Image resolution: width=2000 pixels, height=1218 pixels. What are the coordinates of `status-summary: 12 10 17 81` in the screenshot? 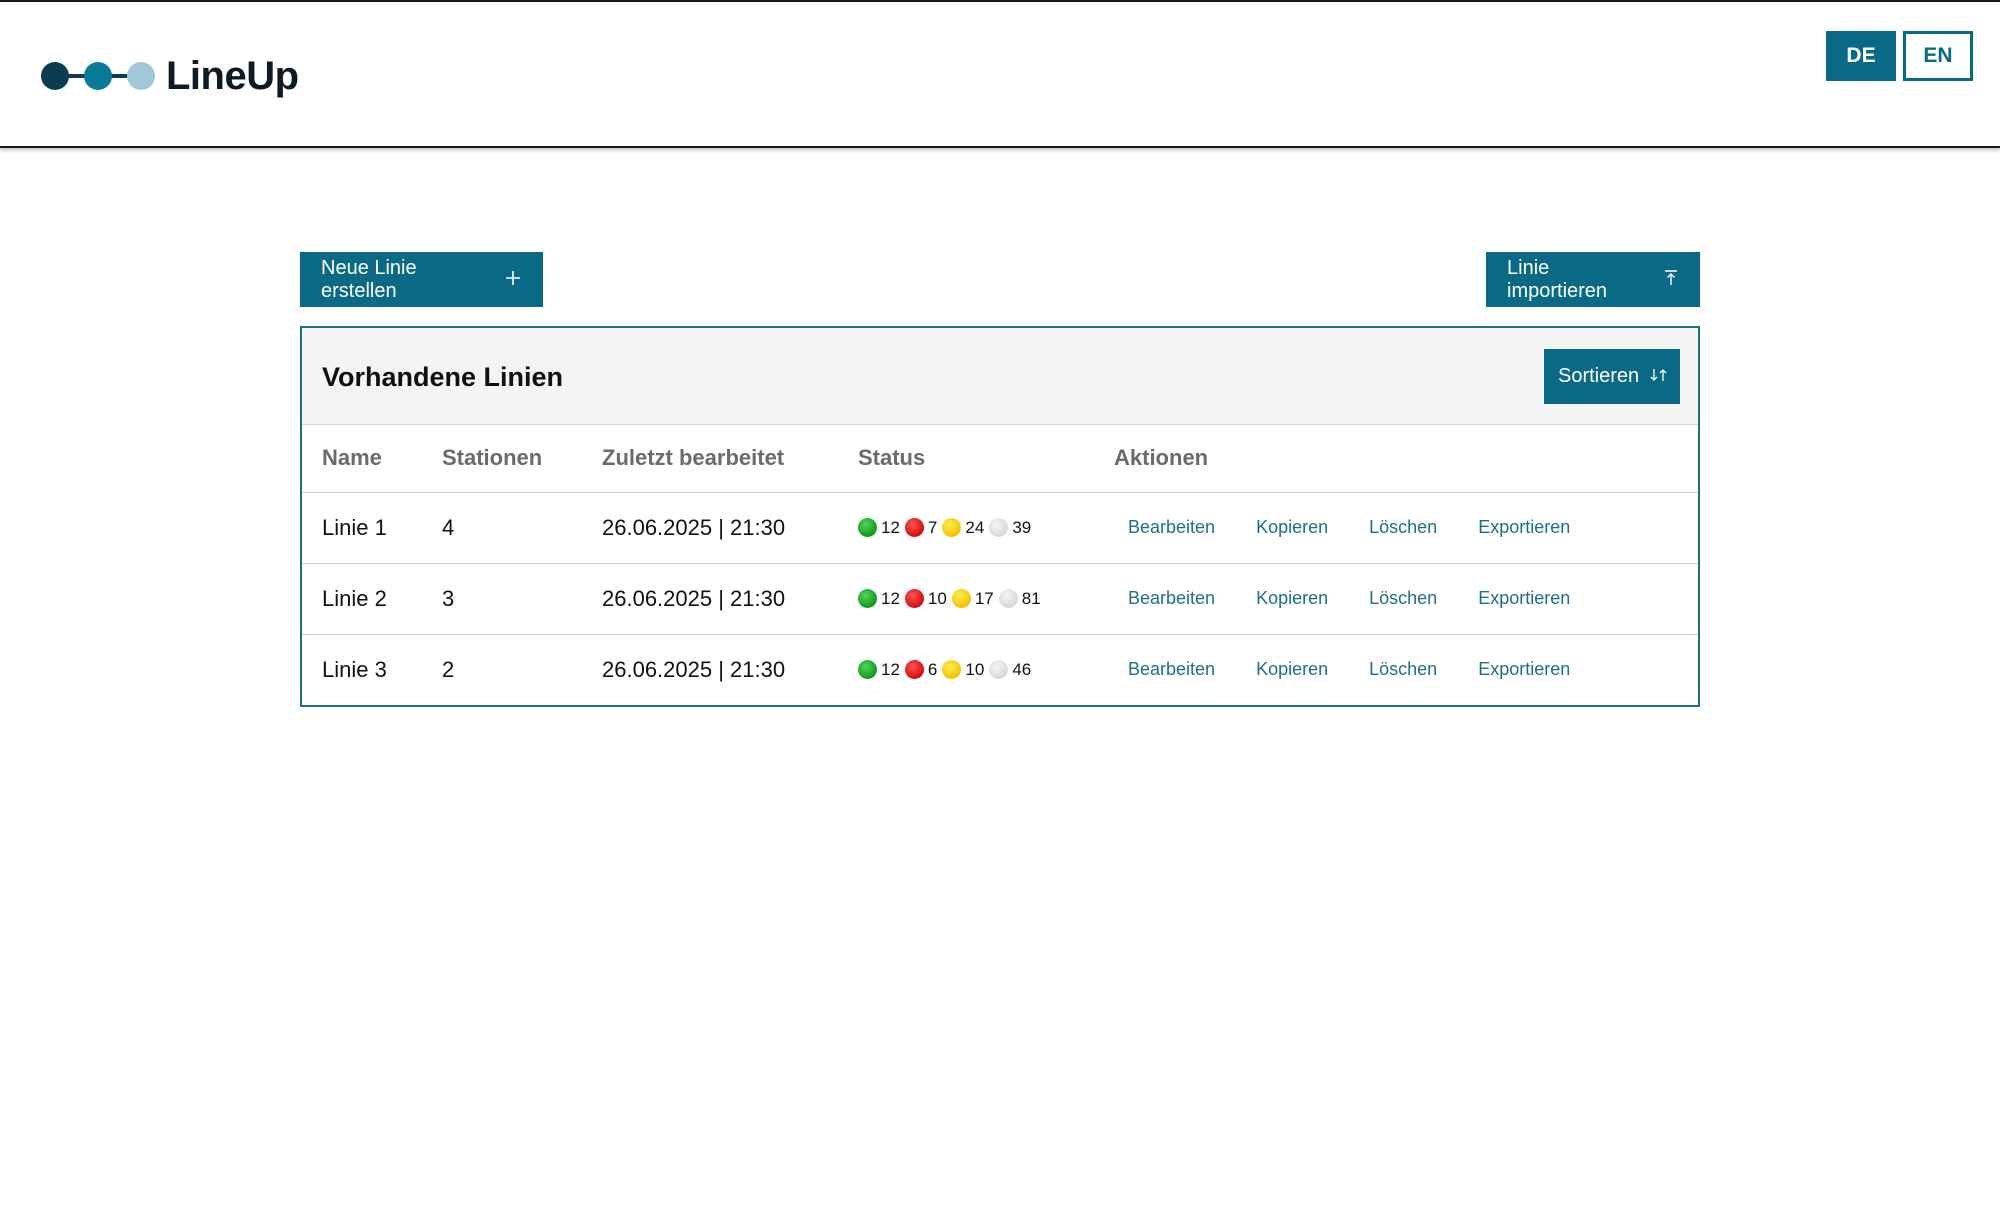 It's located at (976, 599).